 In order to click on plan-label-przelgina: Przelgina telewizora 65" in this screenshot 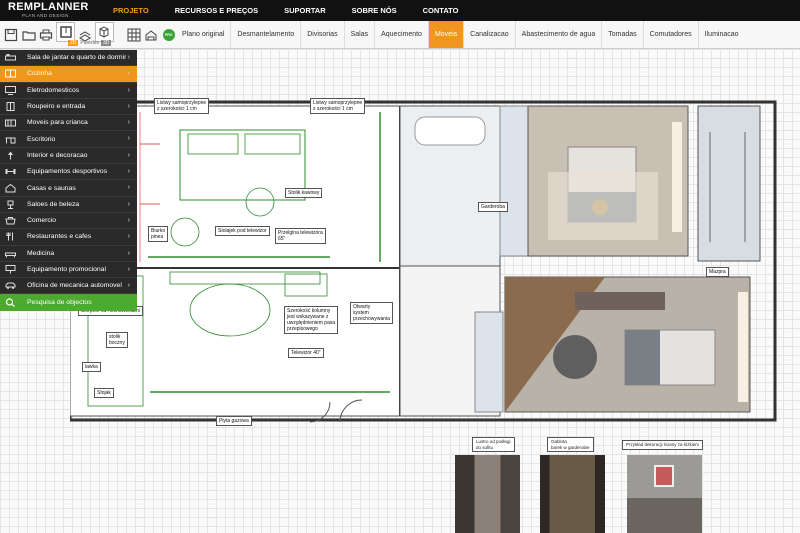, I will do `click(300, 236)`.